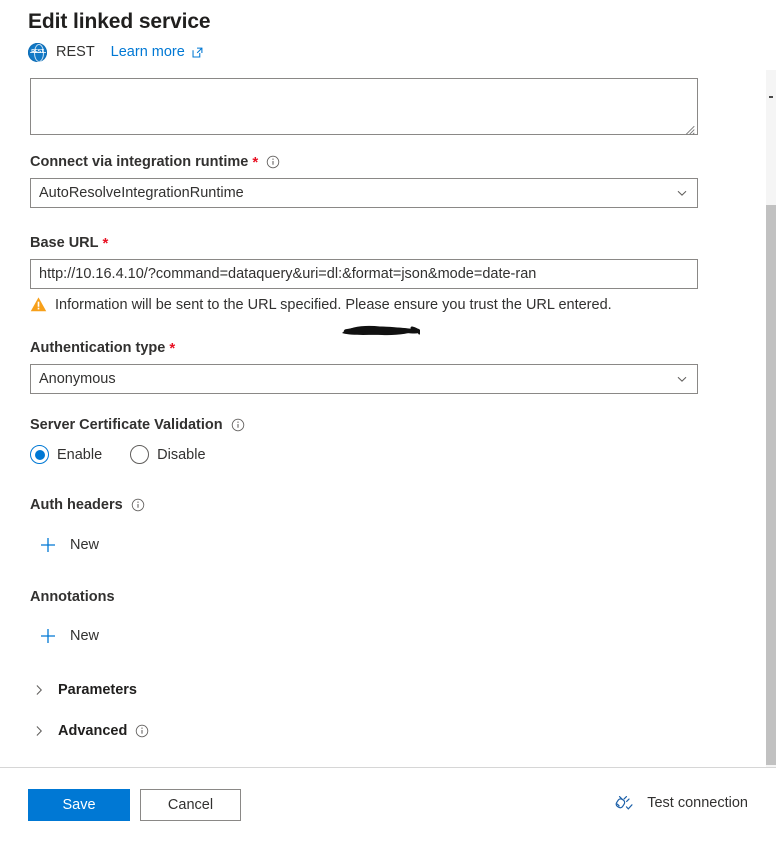 The image size is (776, 841). Describe the element at coordinates (147, 52) in the screenshot. I see `learn-more-text: Learn more` at that location.